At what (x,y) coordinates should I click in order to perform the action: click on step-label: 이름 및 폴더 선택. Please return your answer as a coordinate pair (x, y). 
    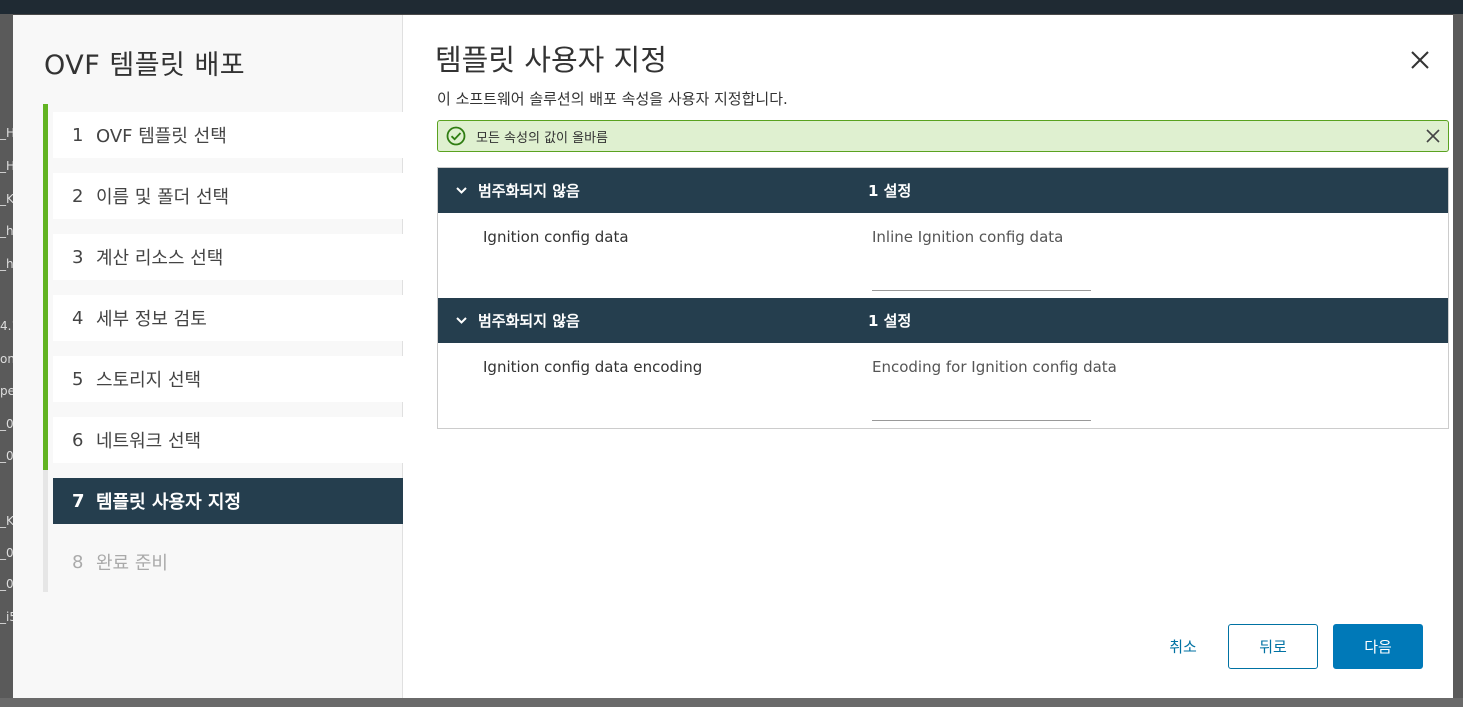
    Looking at the image, I should click on (163, 197).